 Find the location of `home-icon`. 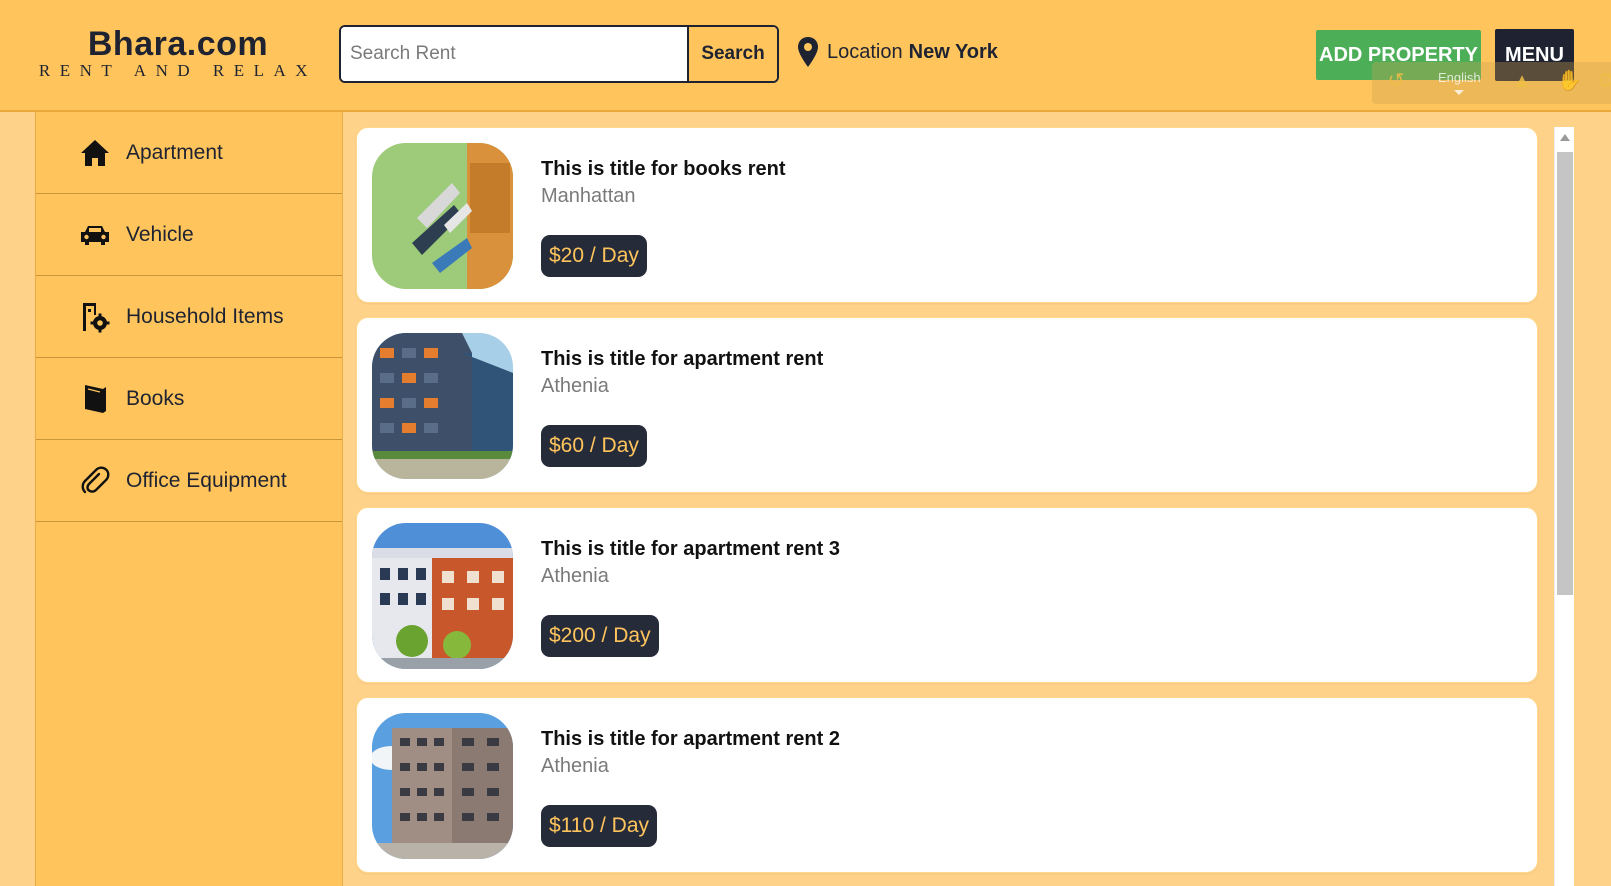

home-icon is located at coordinates (95, 153).